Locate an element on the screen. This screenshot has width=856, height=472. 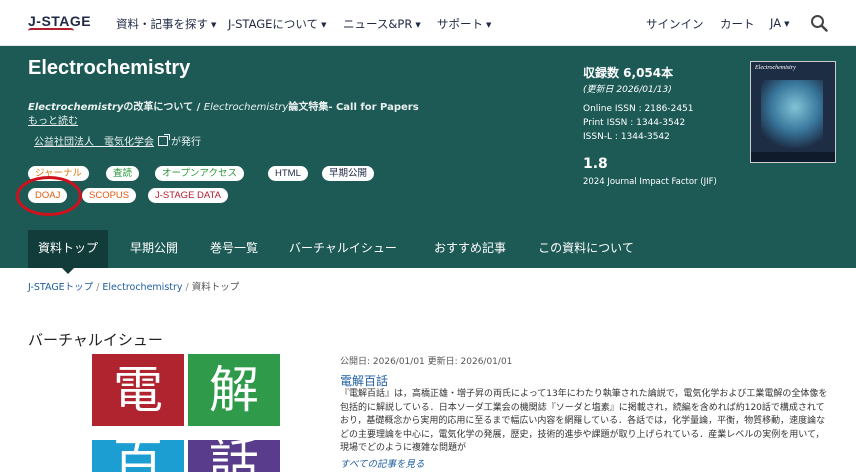
tab-about-journal: この資料について is located at coordinates (586, 249).